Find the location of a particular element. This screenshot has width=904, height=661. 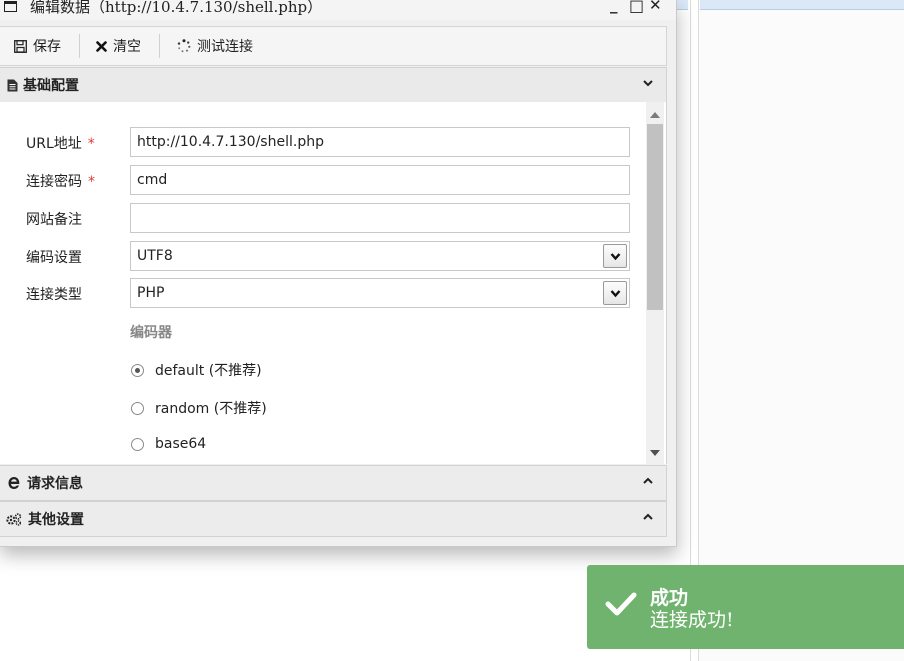

maximize-button: □ is located at coordinates (636, 7).